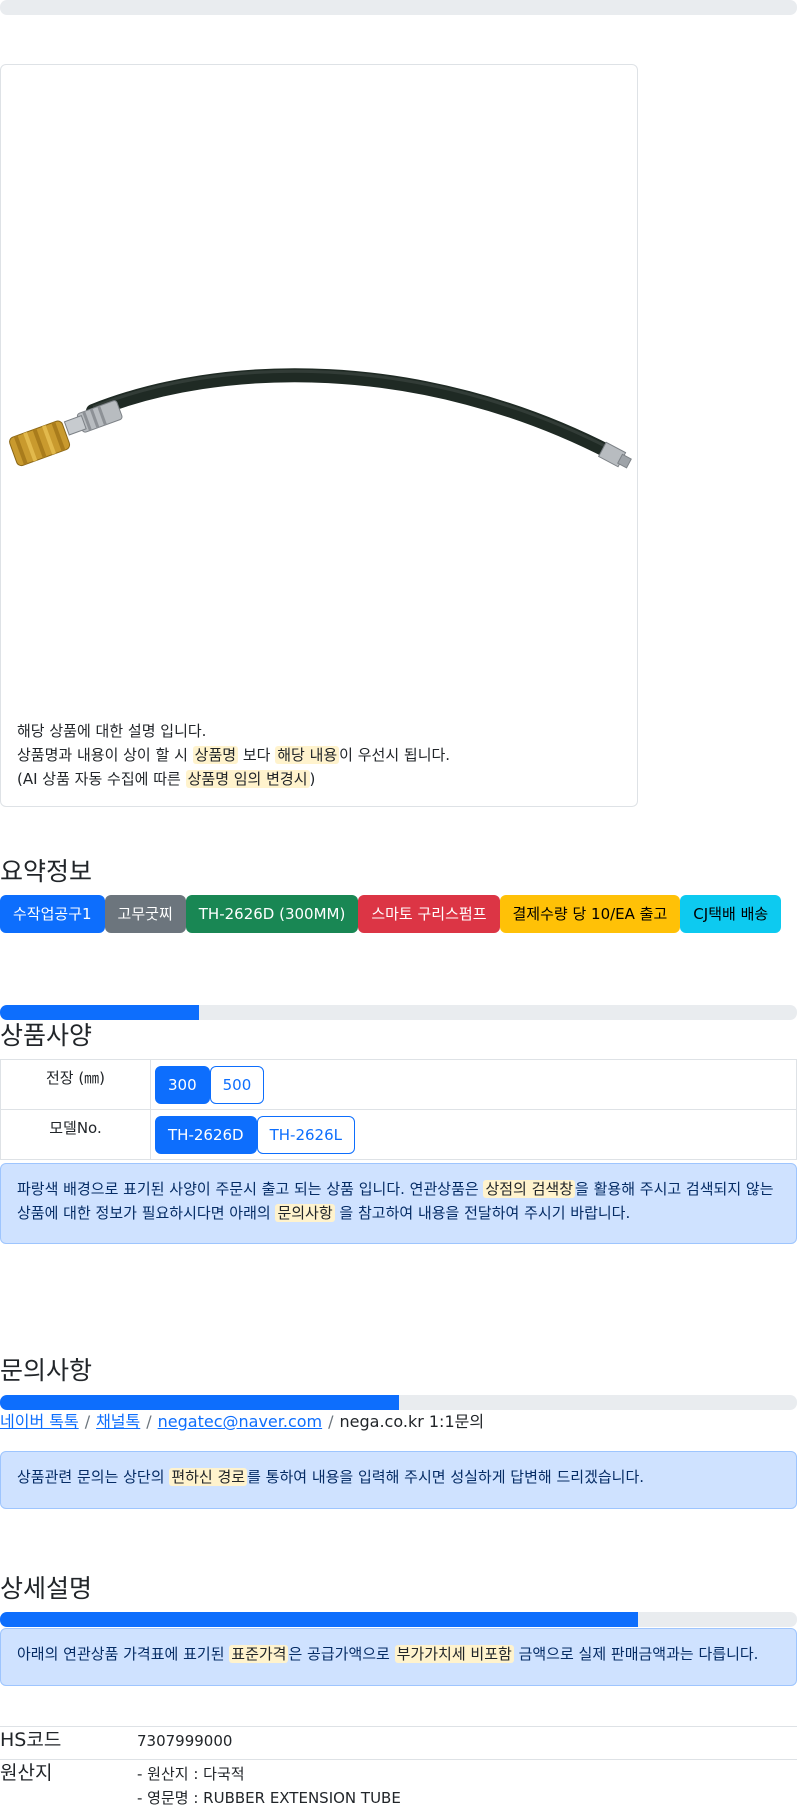 Image resolution: width=797 pixels, height=1810 pixels. I want to click on spec-row-model: 모델No. TH-2626D TH-2626L, so click(398, 1134).